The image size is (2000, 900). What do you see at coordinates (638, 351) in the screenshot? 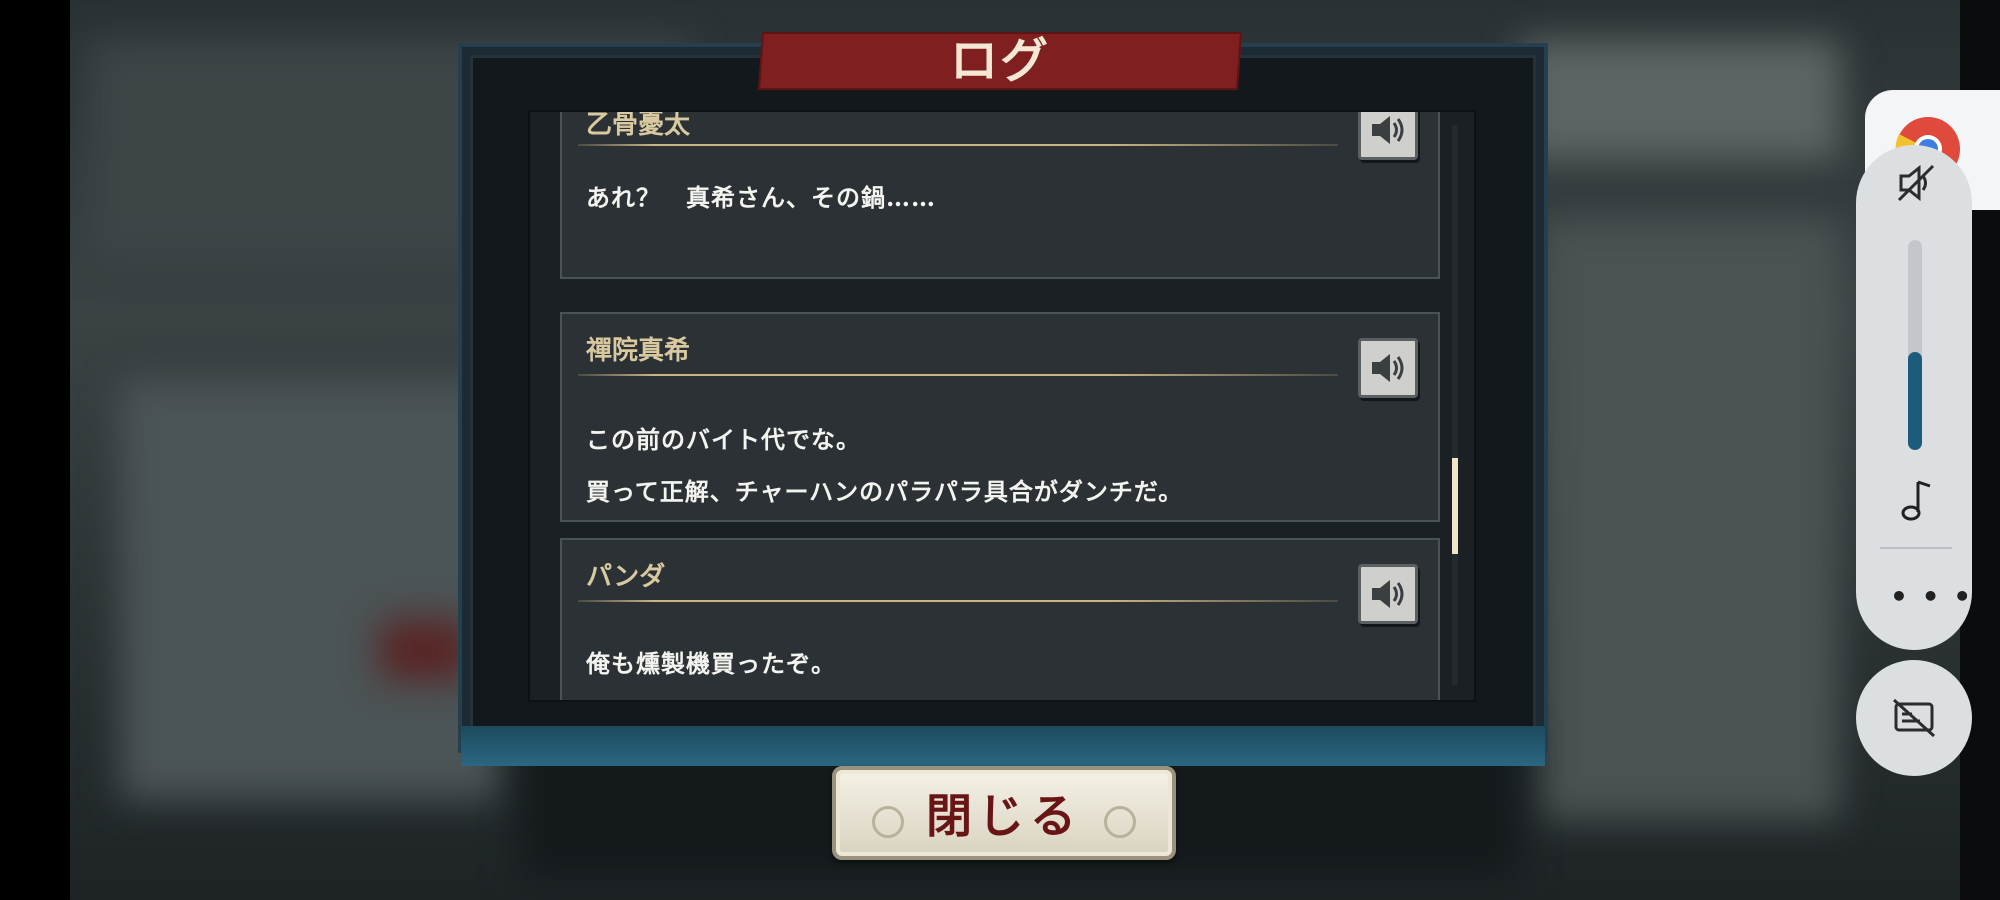
I see `speaker-name: 禪院真希` at bounding box center [638, 351].